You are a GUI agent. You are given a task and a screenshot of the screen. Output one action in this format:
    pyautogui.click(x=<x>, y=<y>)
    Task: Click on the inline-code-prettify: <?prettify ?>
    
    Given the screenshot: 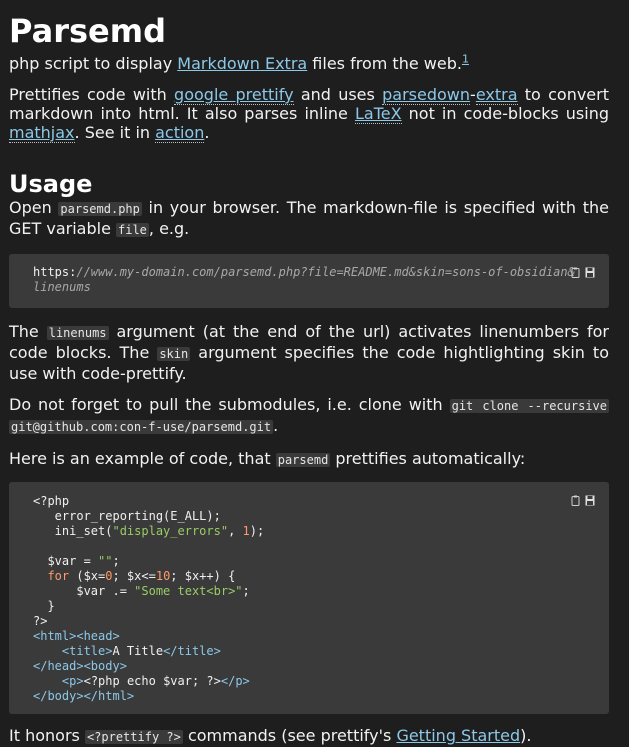 What is the action you would take?
    pyautogui.click(x=133, y=737)
    